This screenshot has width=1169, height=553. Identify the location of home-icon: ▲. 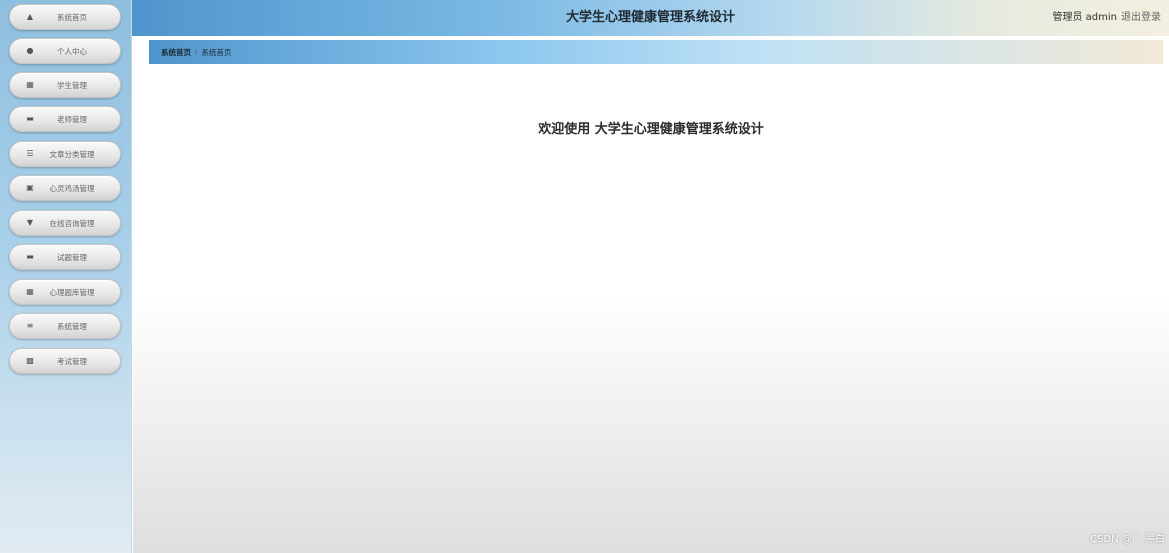
(30, 16).